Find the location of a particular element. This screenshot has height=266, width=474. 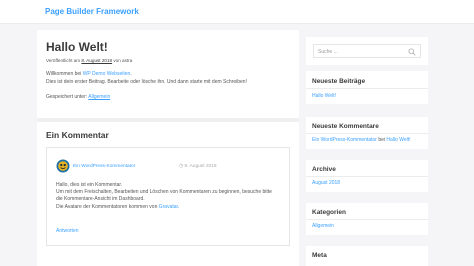

post-meta-prefix: Veröffentlicht am is located at coordinates (63, 60).